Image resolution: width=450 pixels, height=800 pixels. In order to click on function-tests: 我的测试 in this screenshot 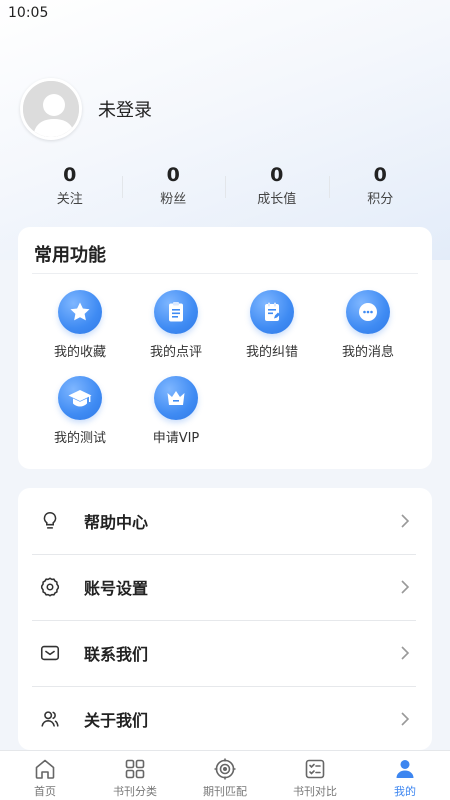, I will do `click(80, 412)`.